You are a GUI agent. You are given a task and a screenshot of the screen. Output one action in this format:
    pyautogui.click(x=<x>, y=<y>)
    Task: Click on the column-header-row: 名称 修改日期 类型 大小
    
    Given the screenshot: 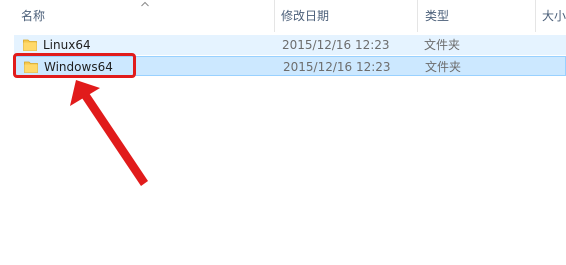 What is the action you would take?
    pyautogui.click(x=283, y=16)
    